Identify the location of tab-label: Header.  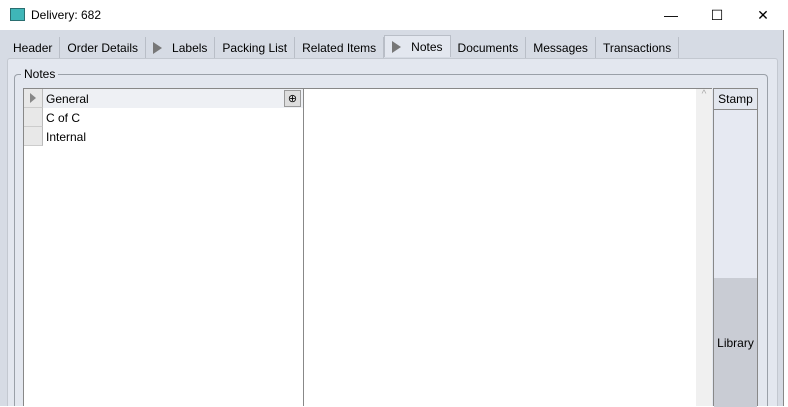
(33, 47).